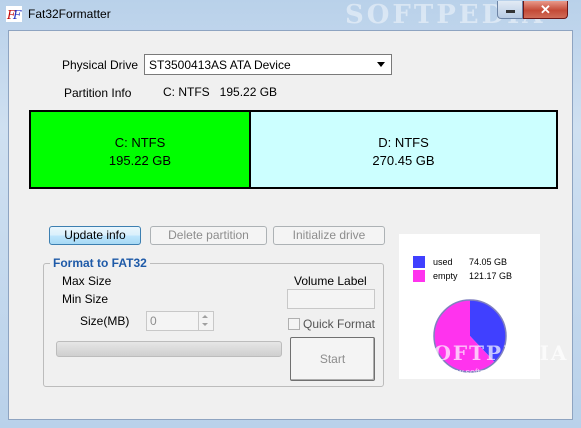 Image resolution: width=581 pixels, height=428 pixels. Describe the element at coordinates (381, 64) in the screenshot. I see `chevron-down-icon` at that location.